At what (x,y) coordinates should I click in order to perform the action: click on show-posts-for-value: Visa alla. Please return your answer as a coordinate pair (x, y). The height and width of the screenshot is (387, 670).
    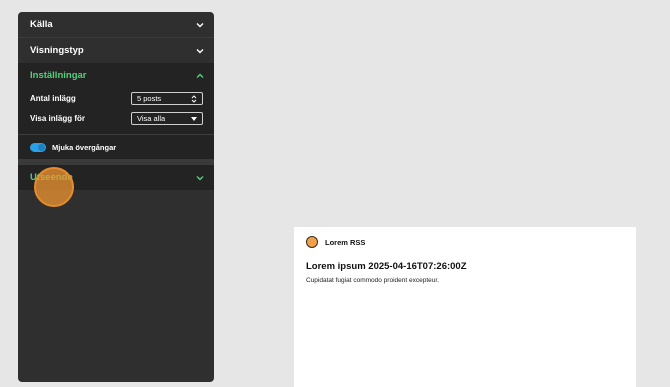
    Looking at the image, I should click on (151, 118).